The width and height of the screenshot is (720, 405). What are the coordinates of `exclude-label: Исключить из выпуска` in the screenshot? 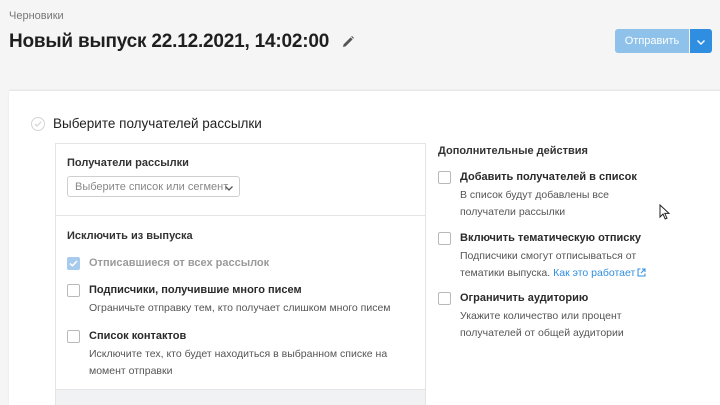 It's located at (130, 236).